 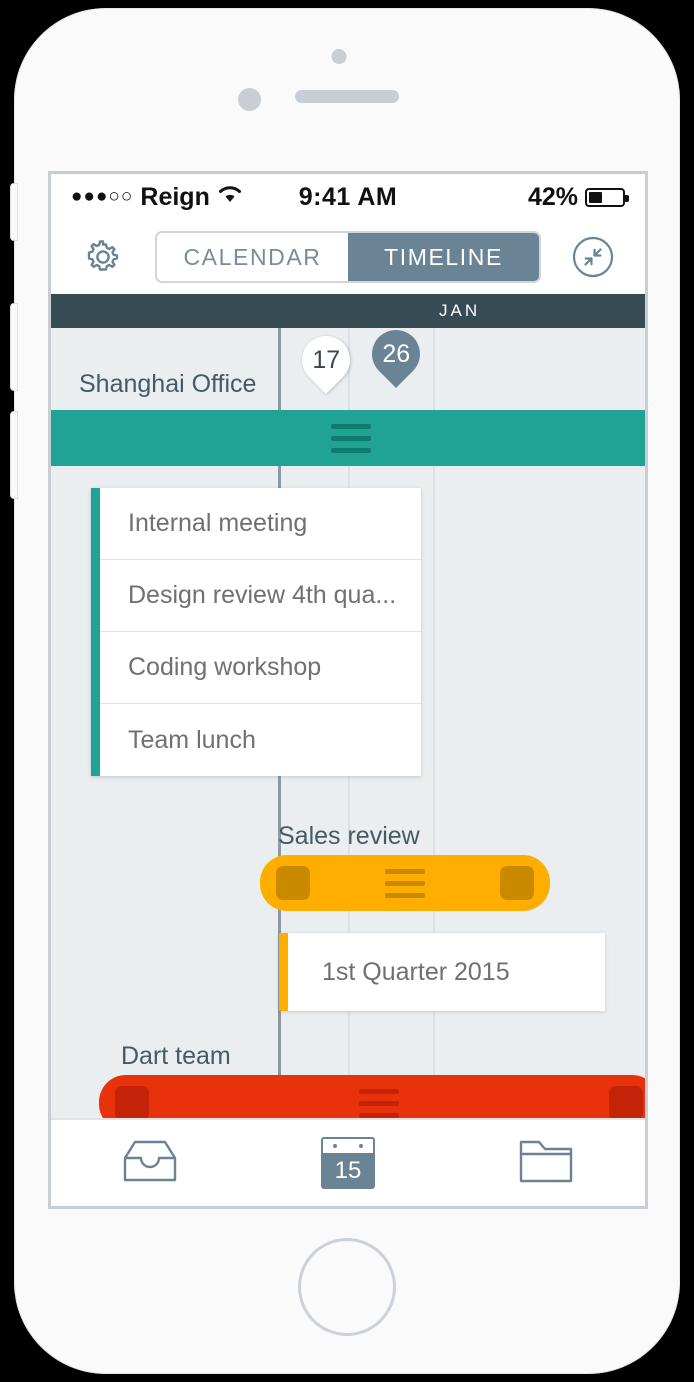 I want to click on view-switcher: CALENDAR TIMELINE, so click(x=348, y=257).